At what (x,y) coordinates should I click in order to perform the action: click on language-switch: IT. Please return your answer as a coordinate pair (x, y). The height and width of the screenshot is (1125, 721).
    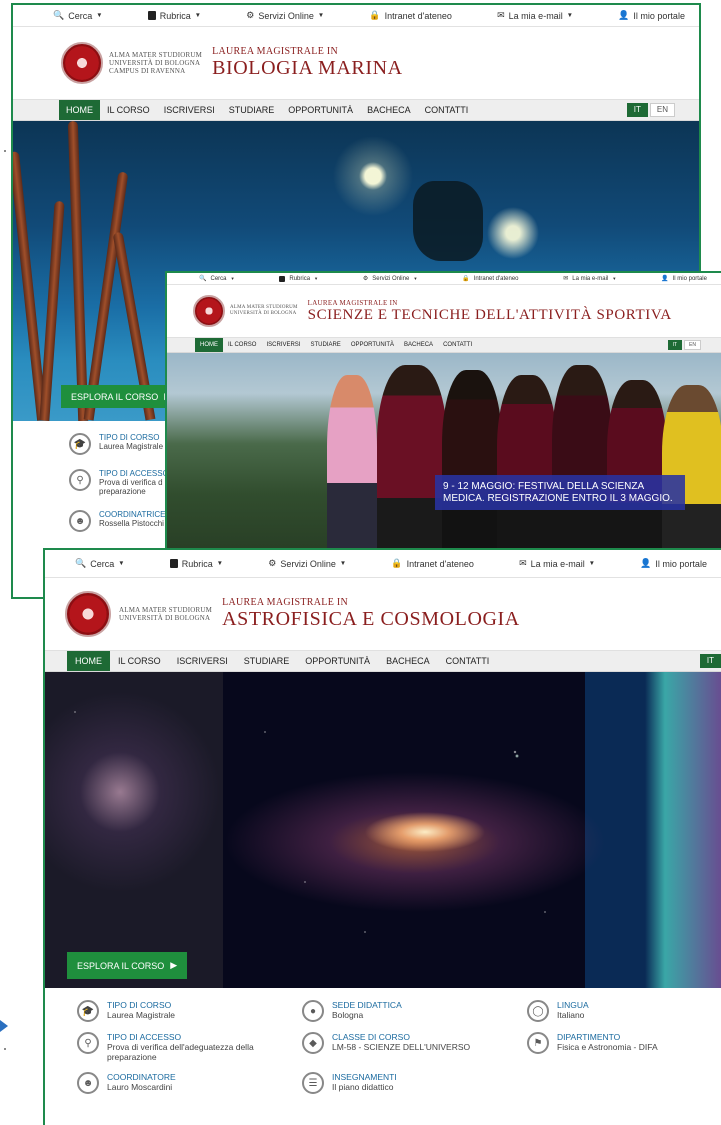
    Looking at the image, I should click on (710, 661).